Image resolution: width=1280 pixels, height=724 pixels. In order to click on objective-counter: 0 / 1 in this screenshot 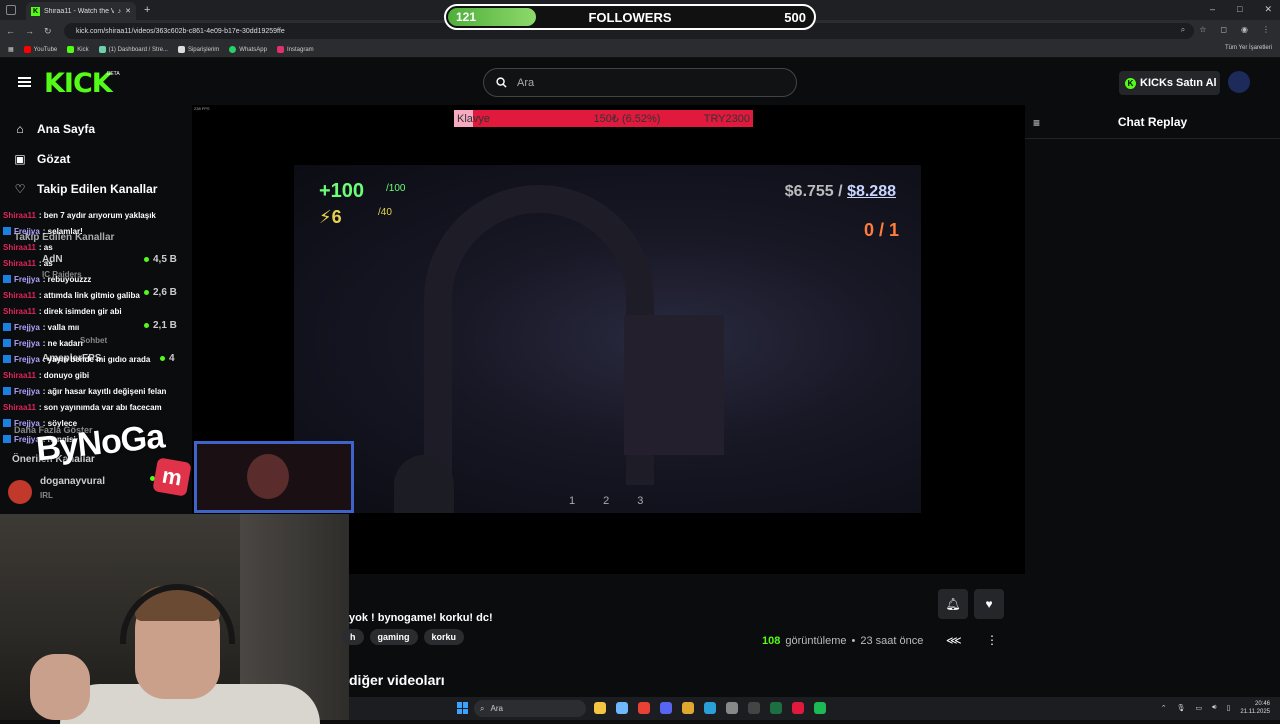, I will do `click(881, 230)`.